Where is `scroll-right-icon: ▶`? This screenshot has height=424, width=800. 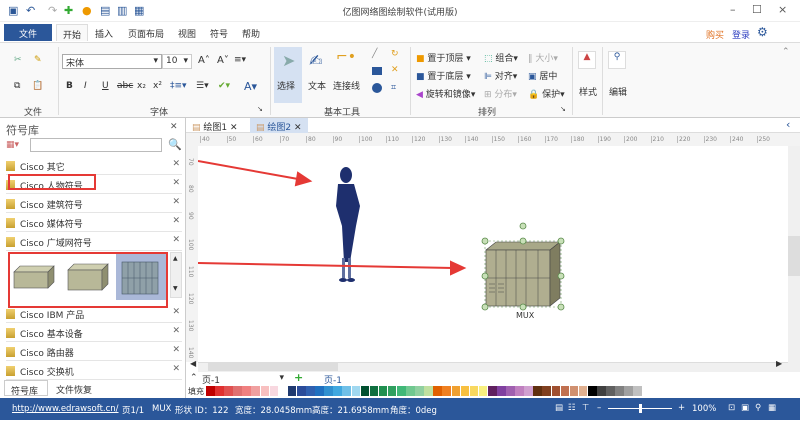 scroll-right-icon: ▶ is located at coordinates (779, 363).